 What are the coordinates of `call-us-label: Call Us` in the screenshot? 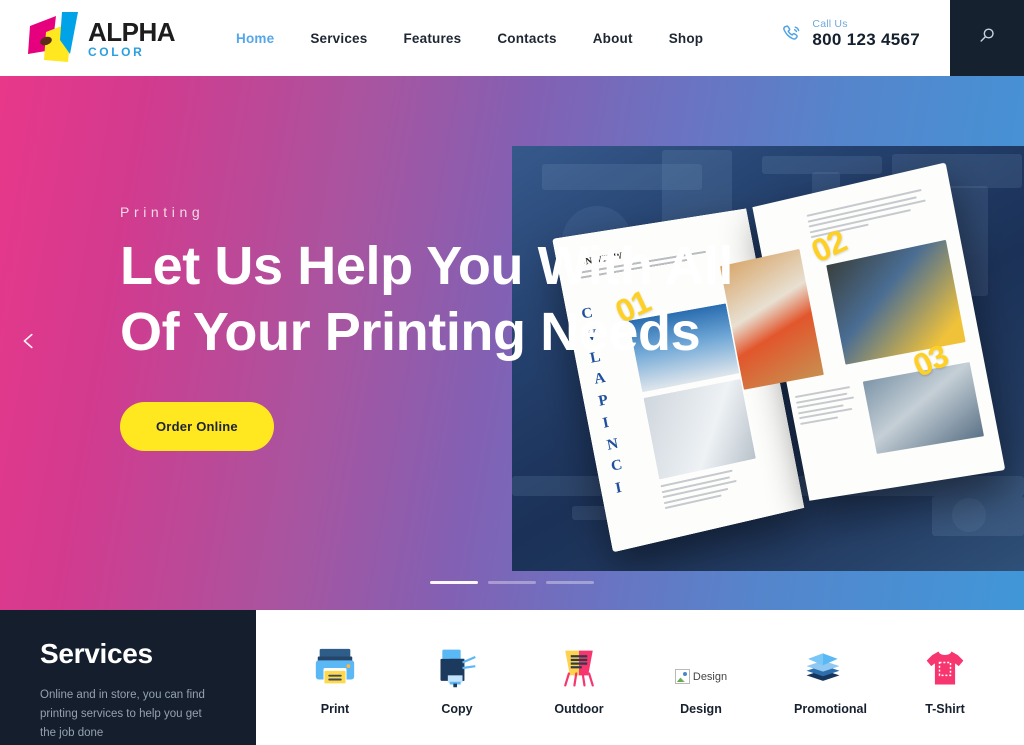 It's located at (830, 24).